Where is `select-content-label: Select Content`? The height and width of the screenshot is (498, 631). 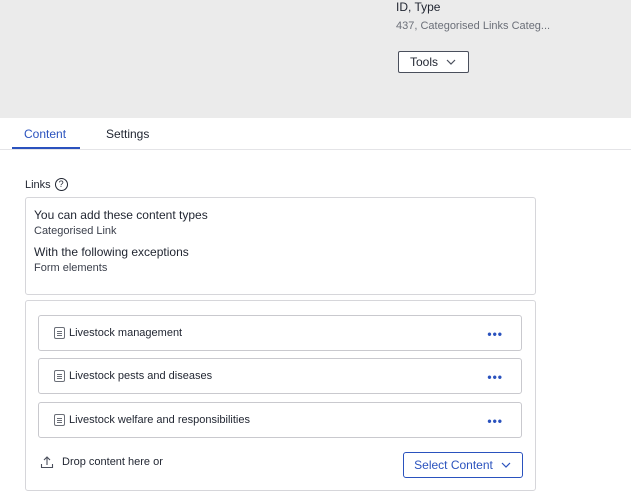 select-content-label: Select Content is located at coordinates (453, 465).